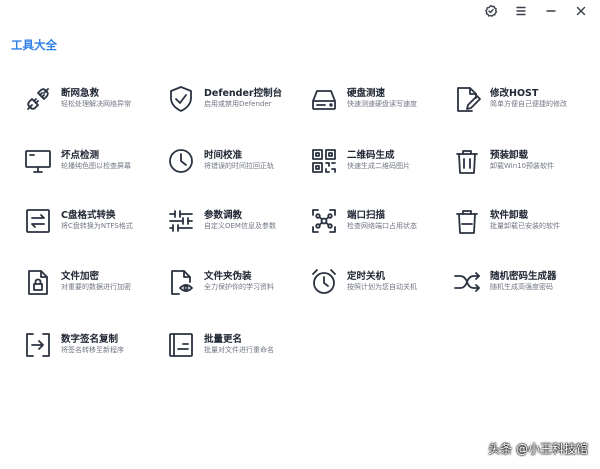 This screenshot has height=469, width=600. What do you see at coordinates (324, 282) in the screenshot?
I see `alarm-clock-icon` at bounding box center [324, 282].